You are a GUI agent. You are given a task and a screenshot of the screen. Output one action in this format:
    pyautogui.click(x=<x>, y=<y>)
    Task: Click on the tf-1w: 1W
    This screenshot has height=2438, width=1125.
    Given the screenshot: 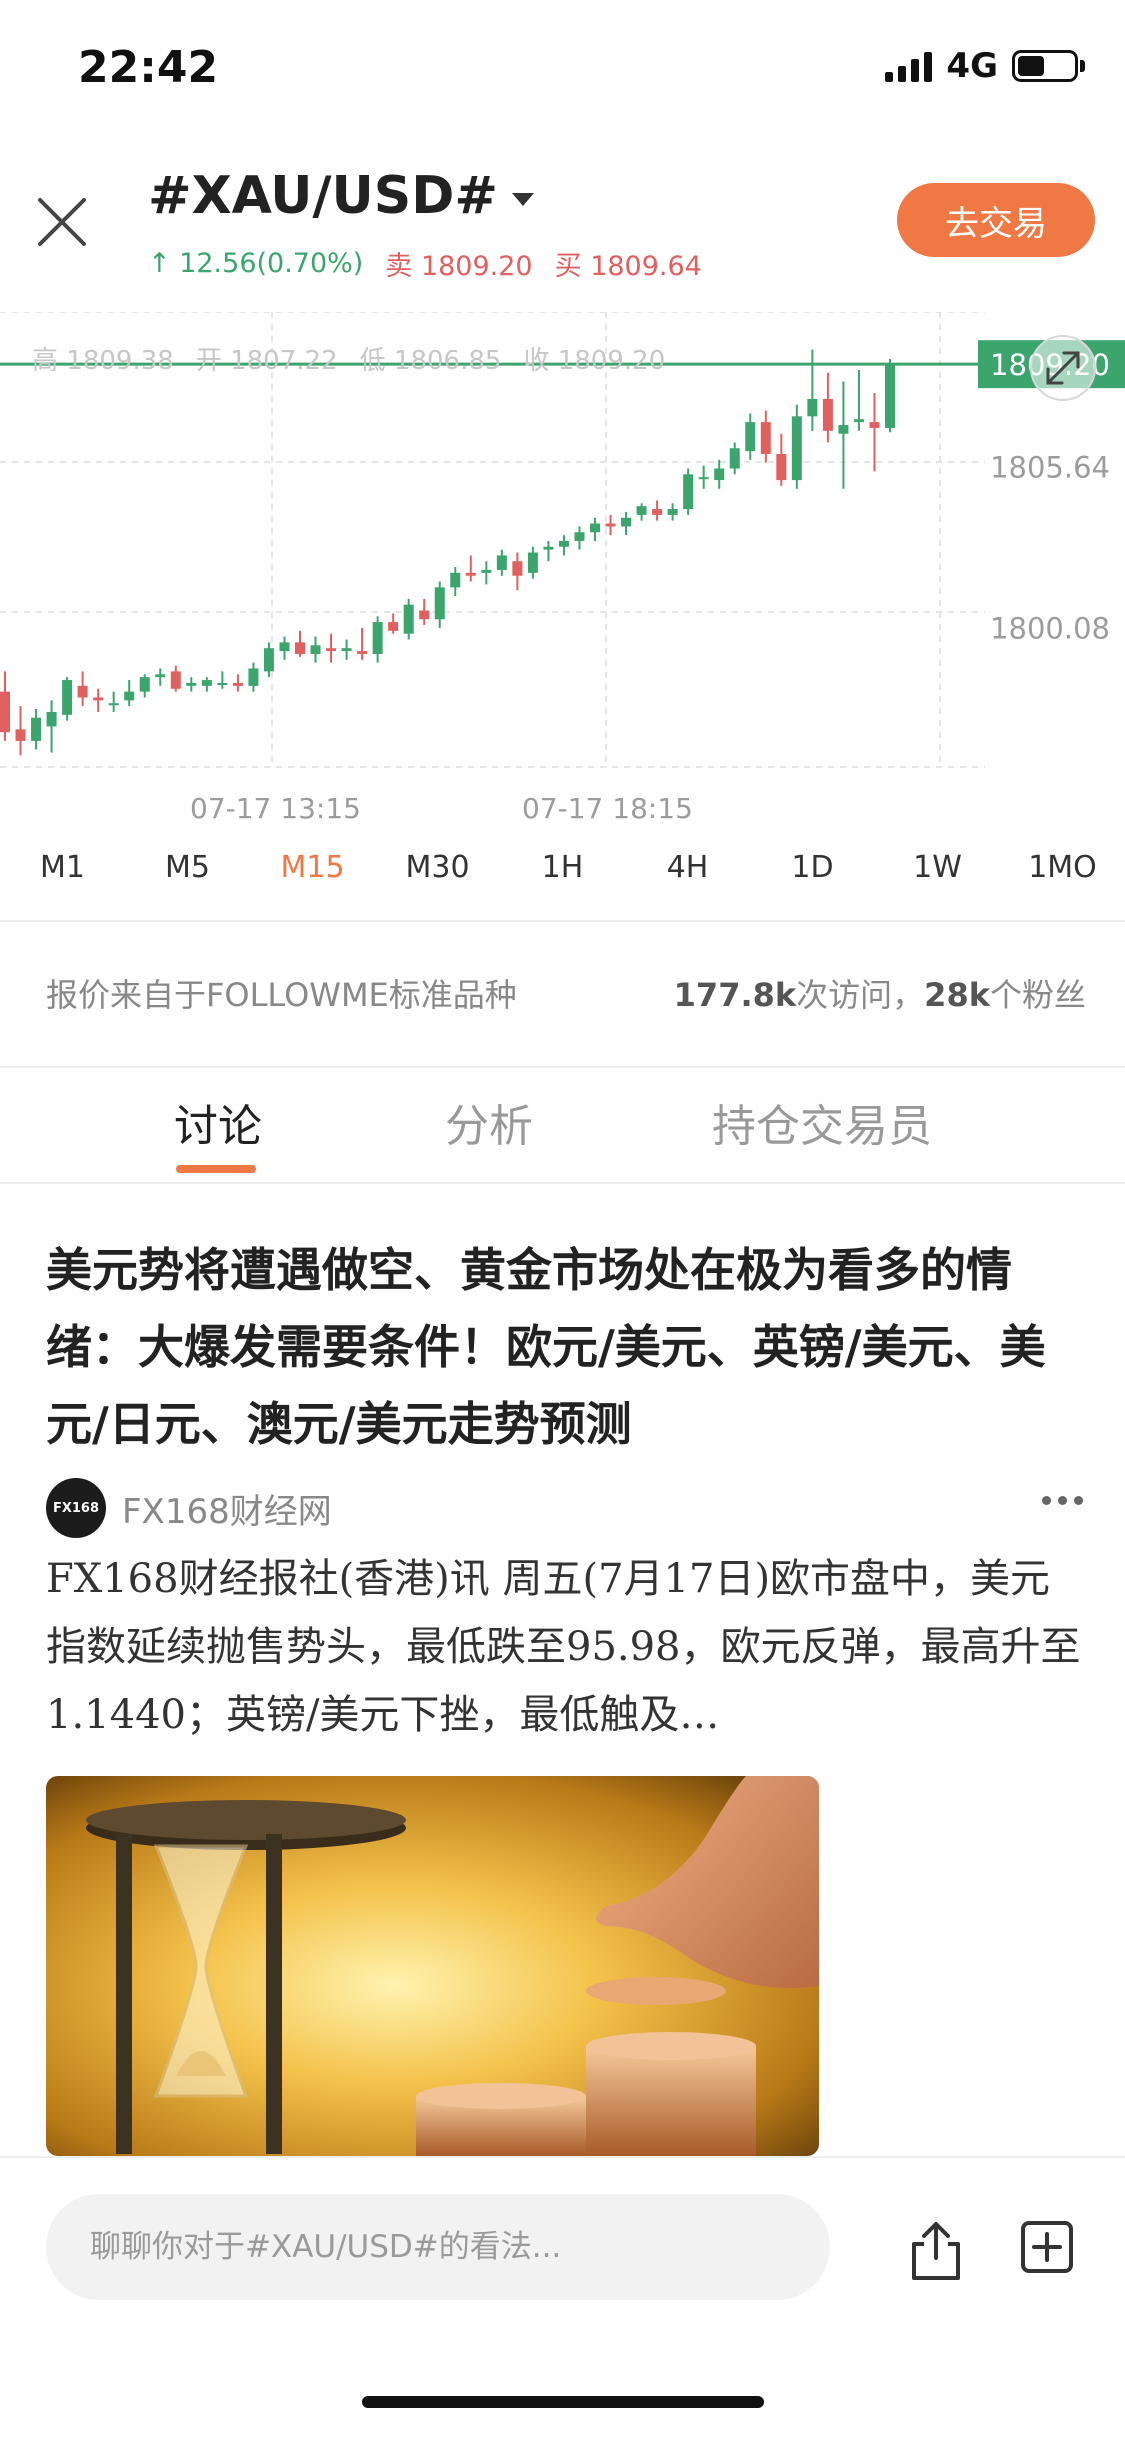 What is the action you would take?
    pyautogui.click(x=937, y=867)
    